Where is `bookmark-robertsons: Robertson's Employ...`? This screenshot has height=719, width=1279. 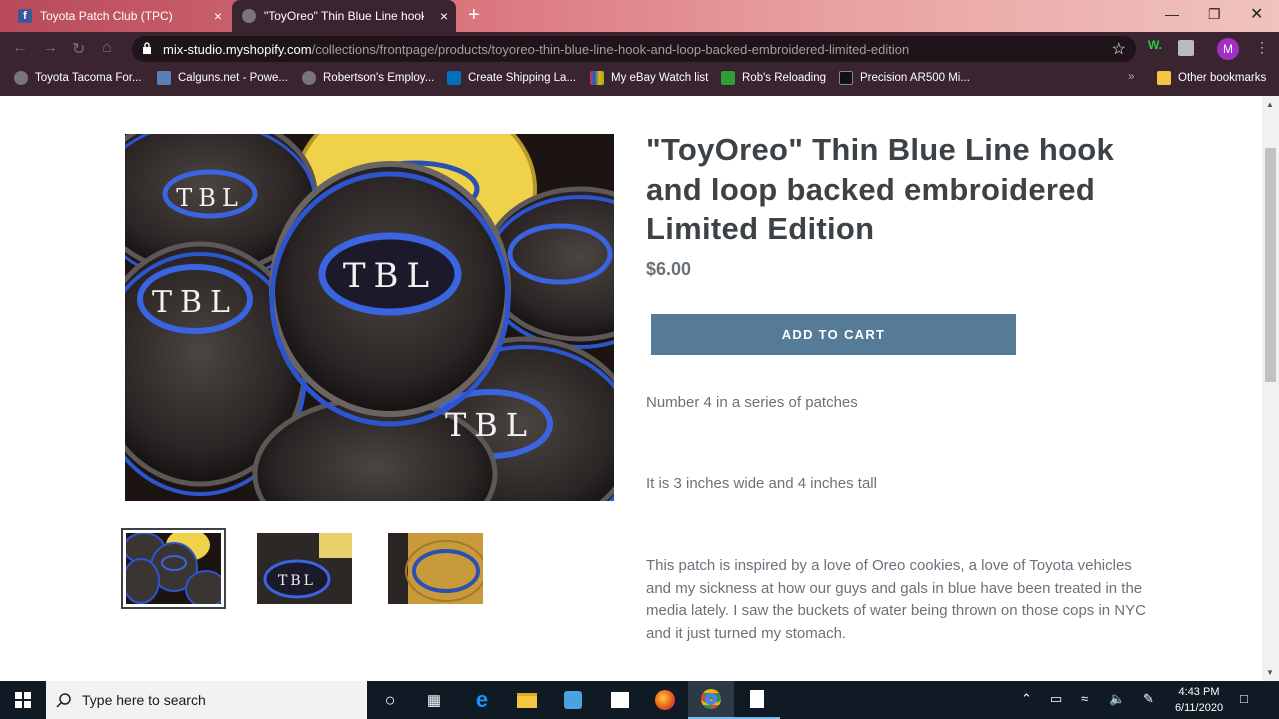 bookmark-robertsons: Robertson's Employ... is located at coordinates (368, 78).